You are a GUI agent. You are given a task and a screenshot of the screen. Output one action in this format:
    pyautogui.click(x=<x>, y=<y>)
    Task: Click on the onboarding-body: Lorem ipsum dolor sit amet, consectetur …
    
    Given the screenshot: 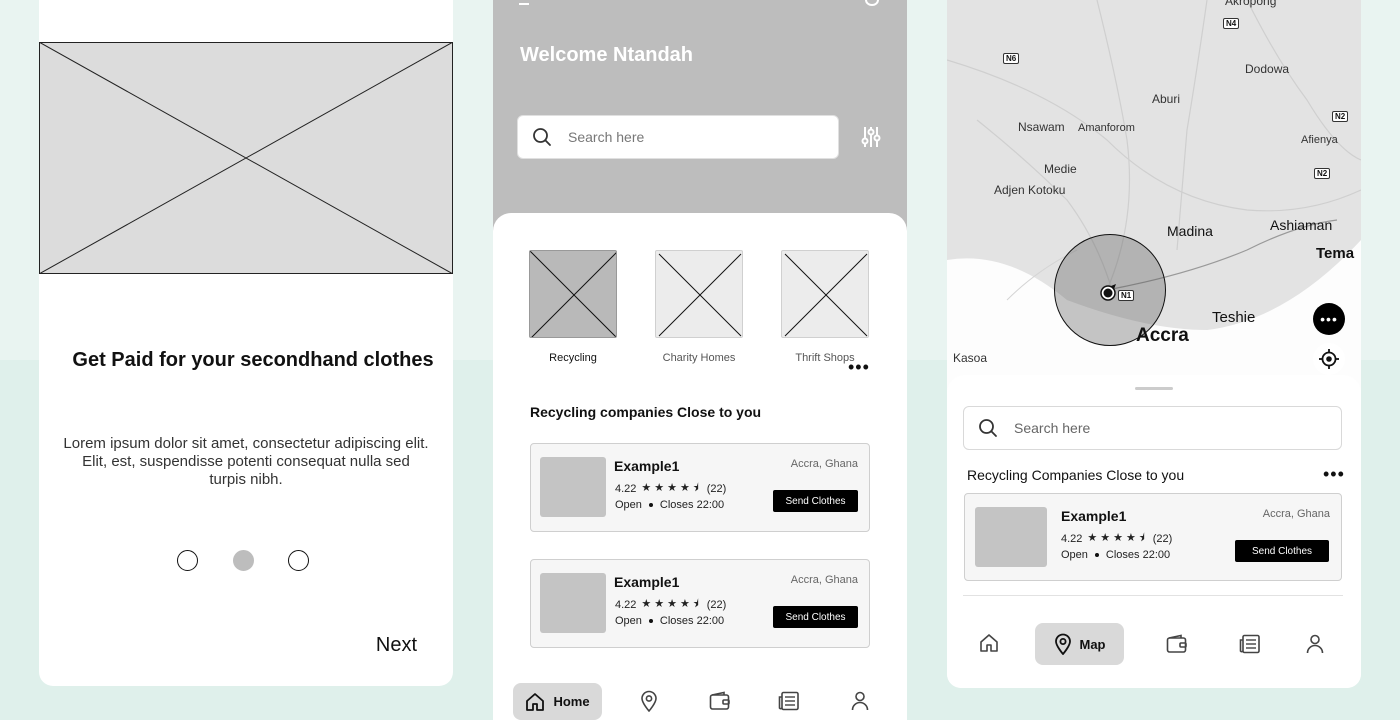 What is the action you would take?
    pyautogui.click(x=246, y=461)
    